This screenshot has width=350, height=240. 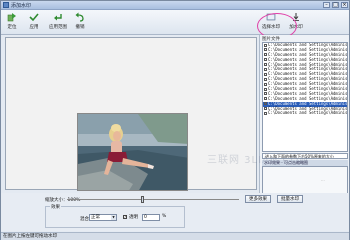 What do you see at coordinates (335, 5) in the screenshot?
I see `maximize-button: □` at bounding box center [335, 5].